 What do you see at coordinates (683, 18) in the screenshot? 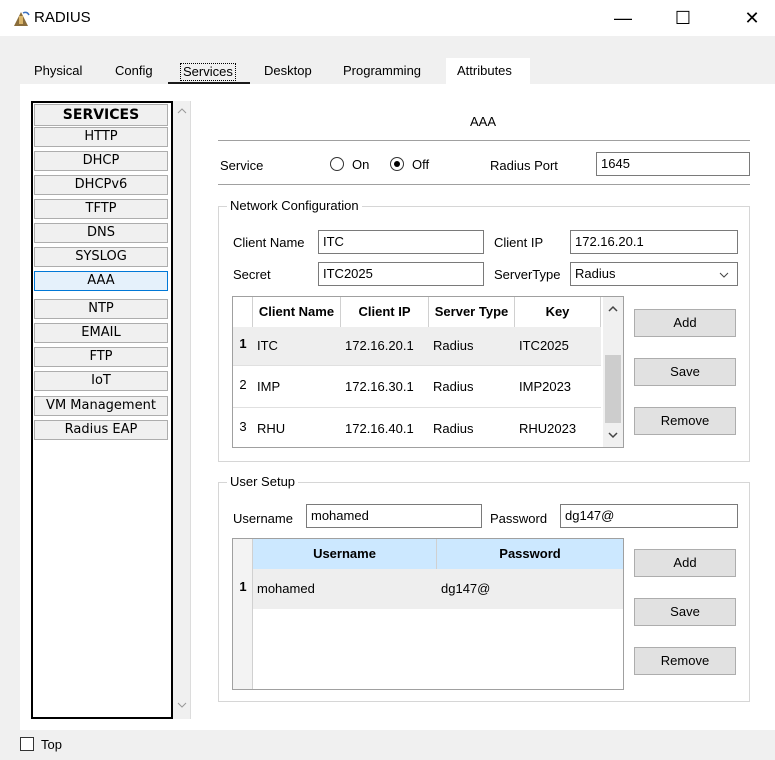
I see `maximize-button: ☐` at bounding box center [683, 18].